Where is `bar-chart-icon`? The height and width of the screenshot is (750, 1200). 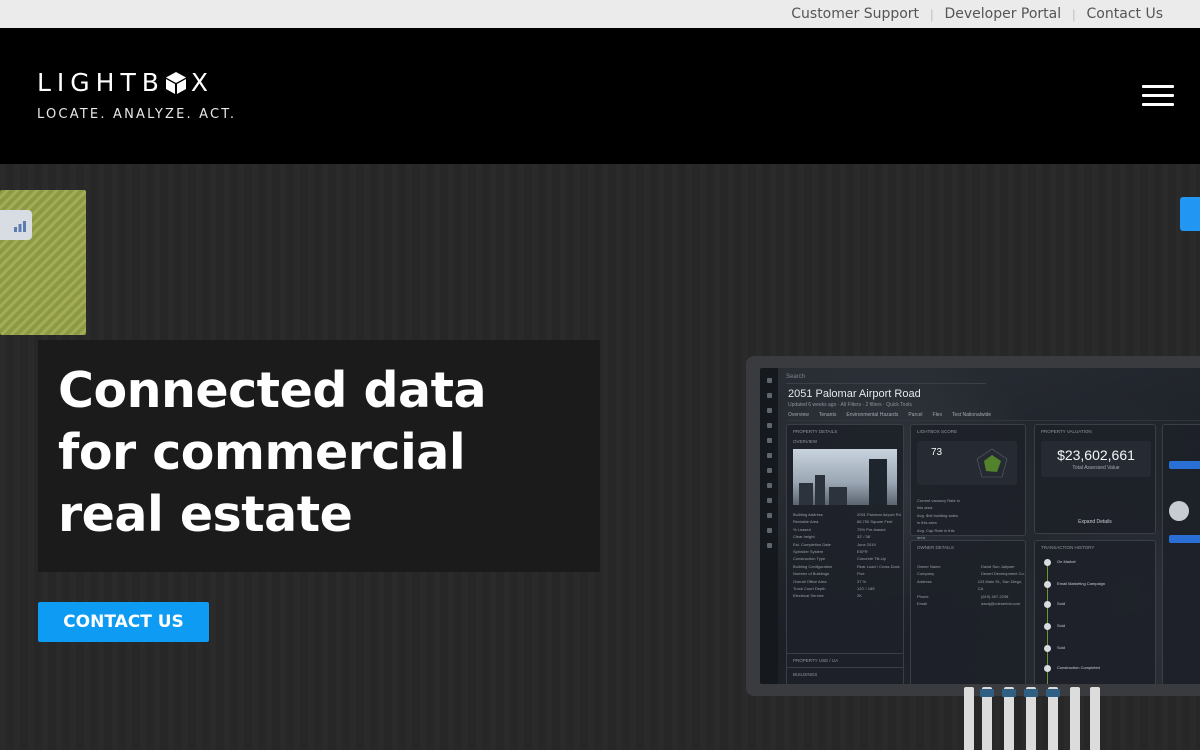 bar-chart-icon is located at coordinates (20, 226).